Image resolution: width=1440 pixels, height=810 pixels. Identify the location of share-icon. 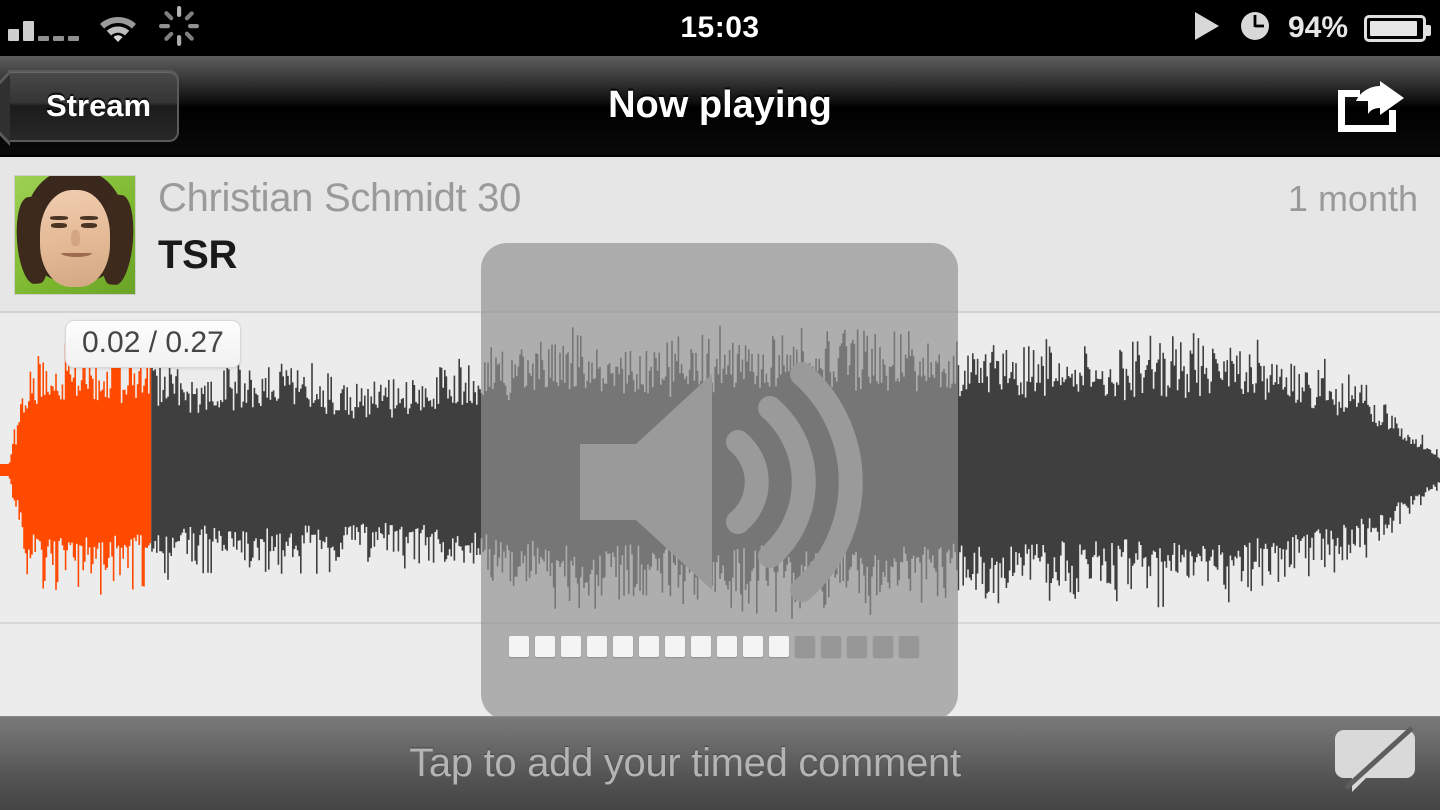
(1371, 107).